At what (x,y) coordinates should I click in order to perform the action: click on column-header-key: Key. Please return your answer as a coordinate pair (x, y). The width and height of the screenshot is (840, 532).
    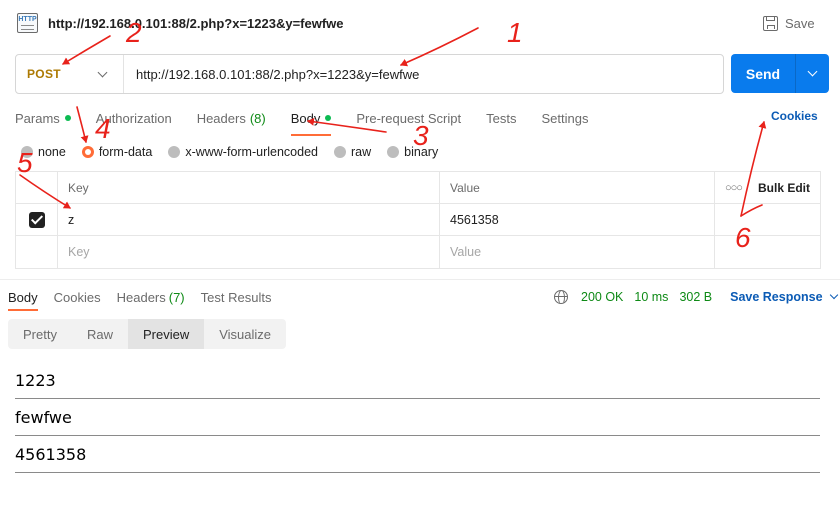
    Looking at the image, I should click on (249, 187).